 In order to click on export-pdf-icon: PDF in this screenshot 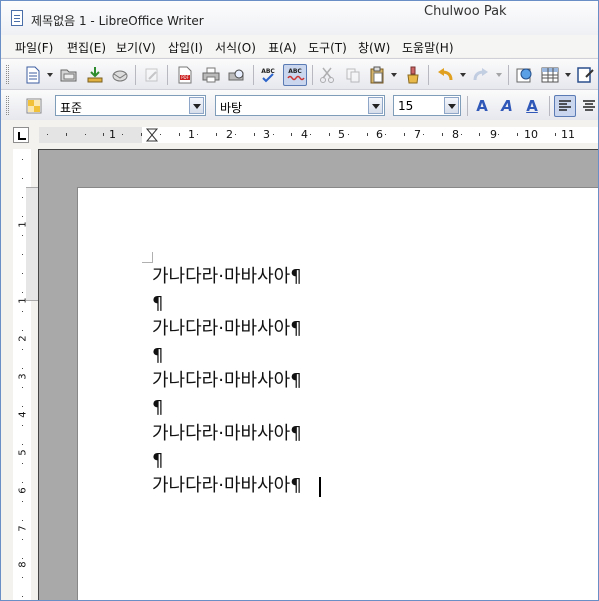, I will do `click(185, 75)`.